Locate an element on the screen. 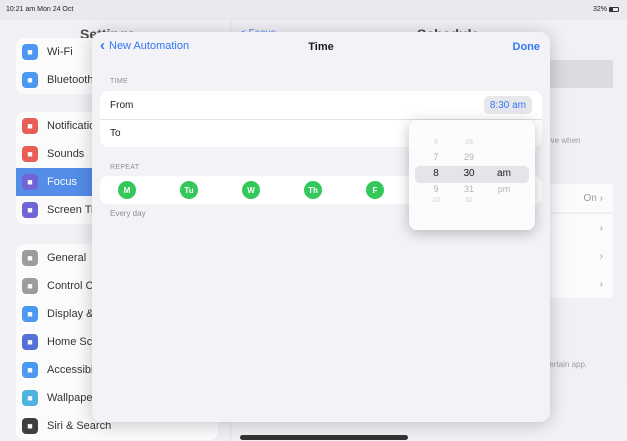 The height and width of the screenshot is (441, 627). sheet-title: Time is located at coordinates (321, 47).